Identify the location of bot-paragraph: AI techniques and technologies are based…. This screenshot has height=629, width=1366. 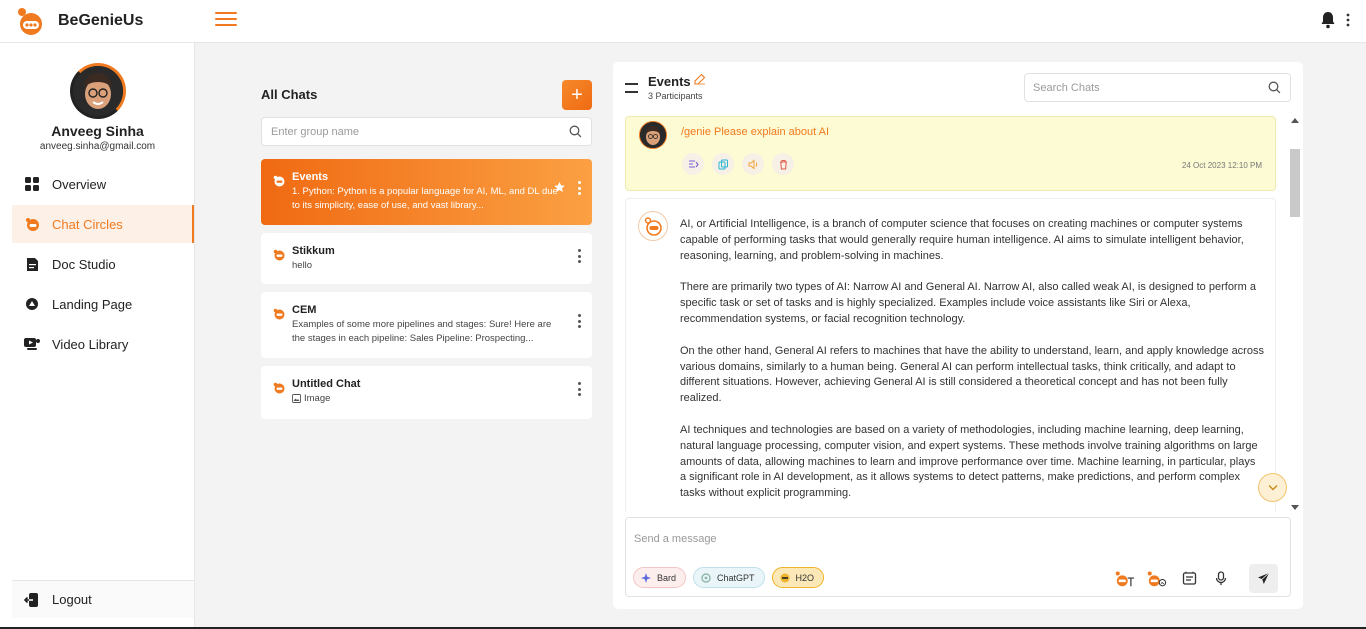
(969, 461).